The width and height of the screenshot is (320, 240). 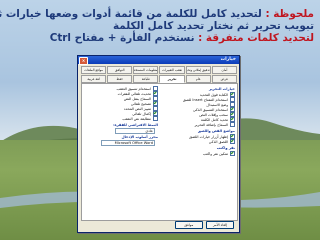 I want to click on option-label: وضع الاستبدال, so click(x=217, y=104).